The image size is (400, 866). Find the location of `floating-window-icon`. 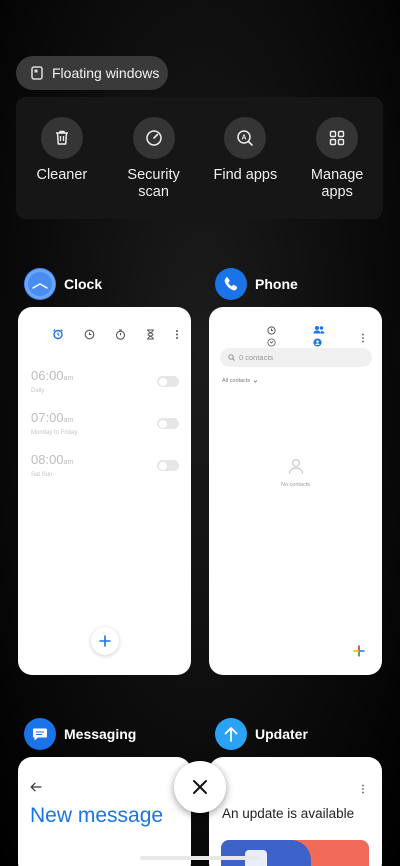

floating-window-icon is located at coordinates (37, 73).